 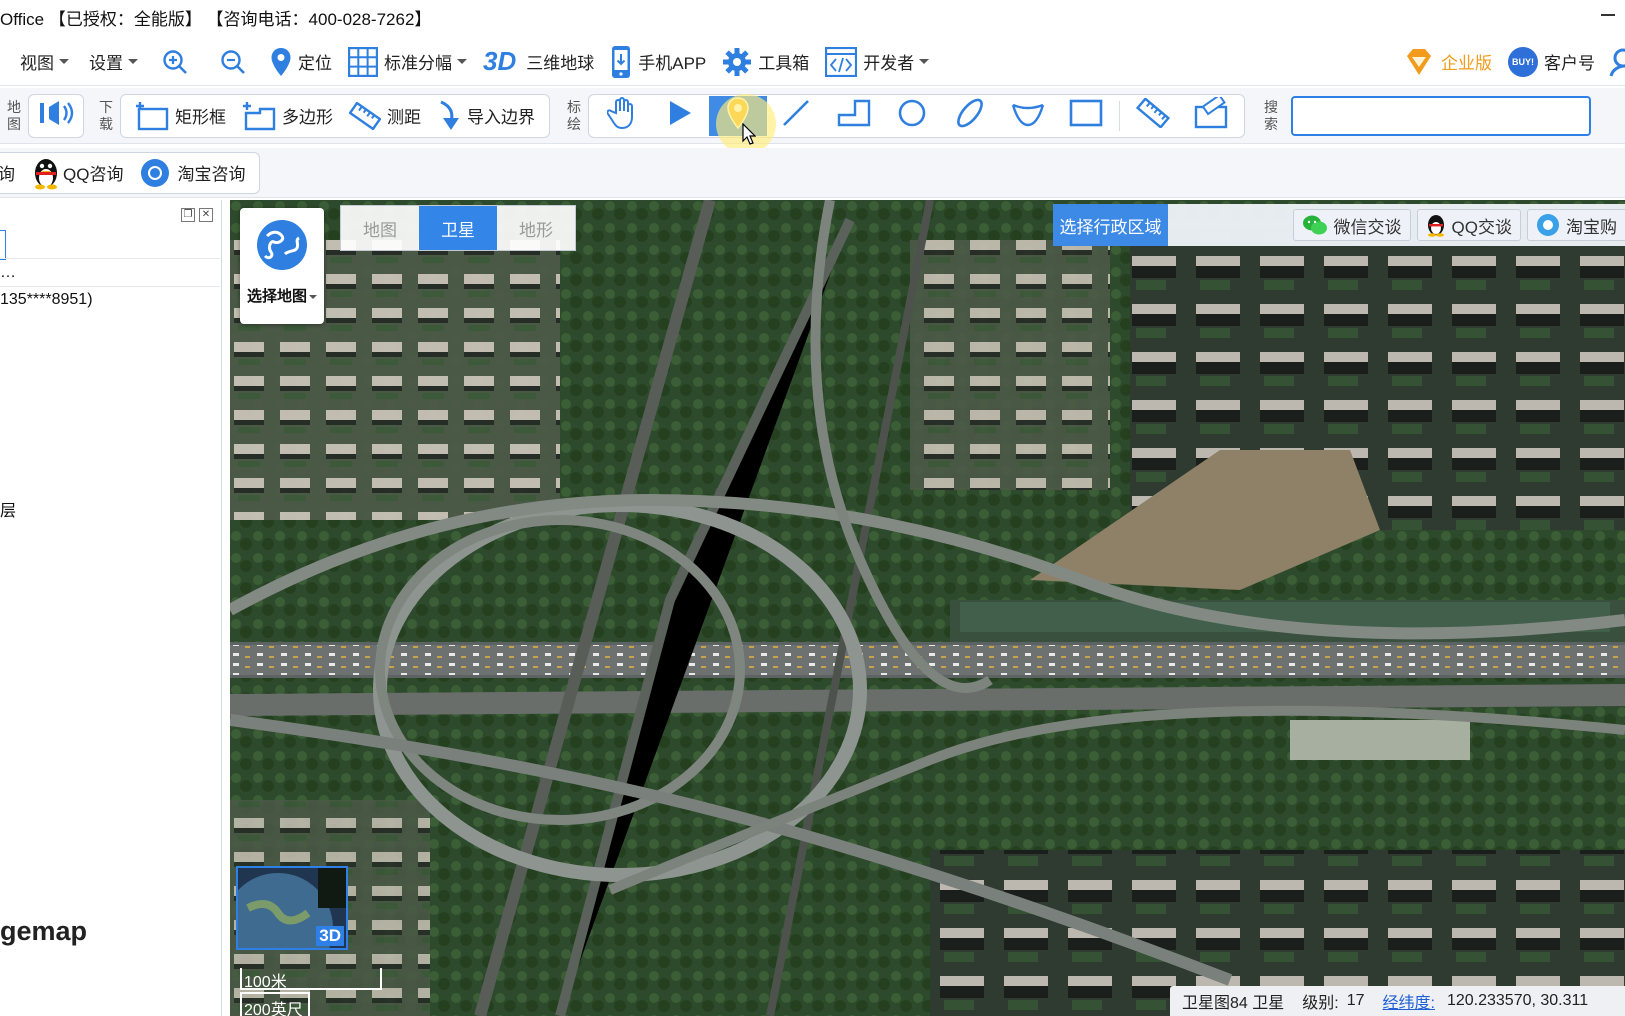 I want to click on globe-3d-button: 3D 三维地球, so click(x=538, y=62).